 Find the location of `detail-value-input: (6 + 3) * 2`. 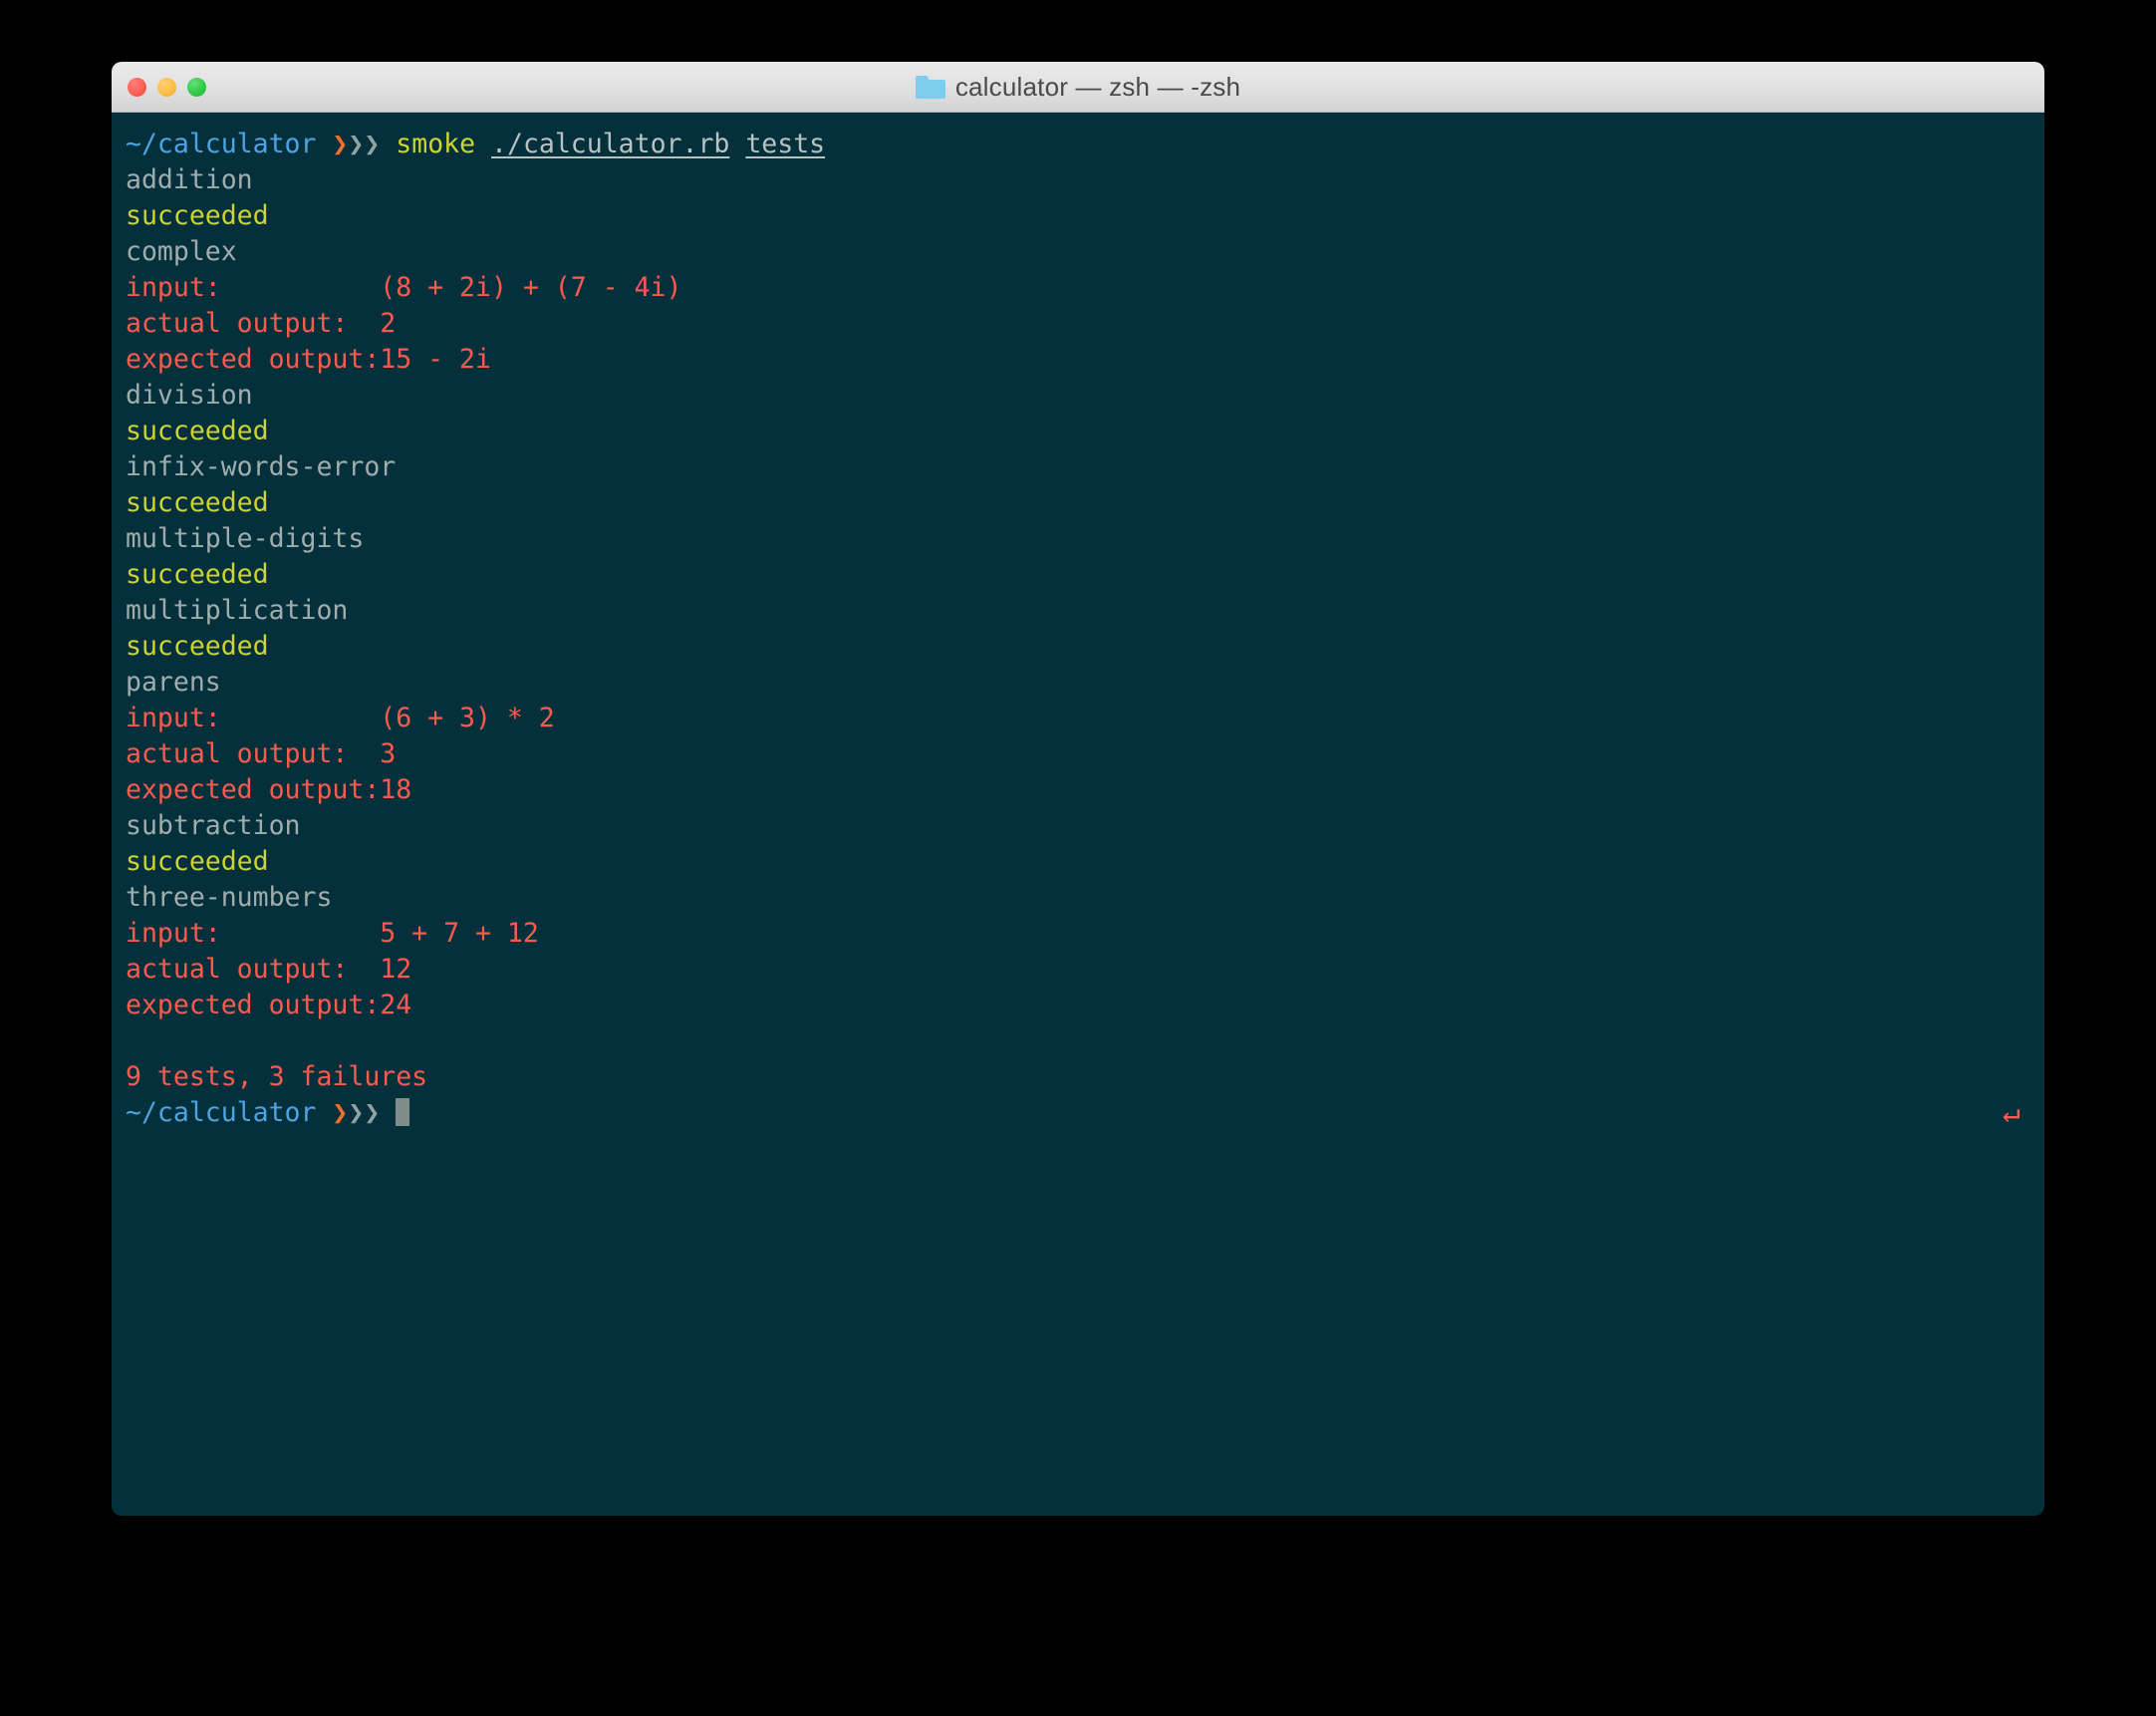

detail-value-input: (6 + 3) * 2 is located at coordinates (467, 718).